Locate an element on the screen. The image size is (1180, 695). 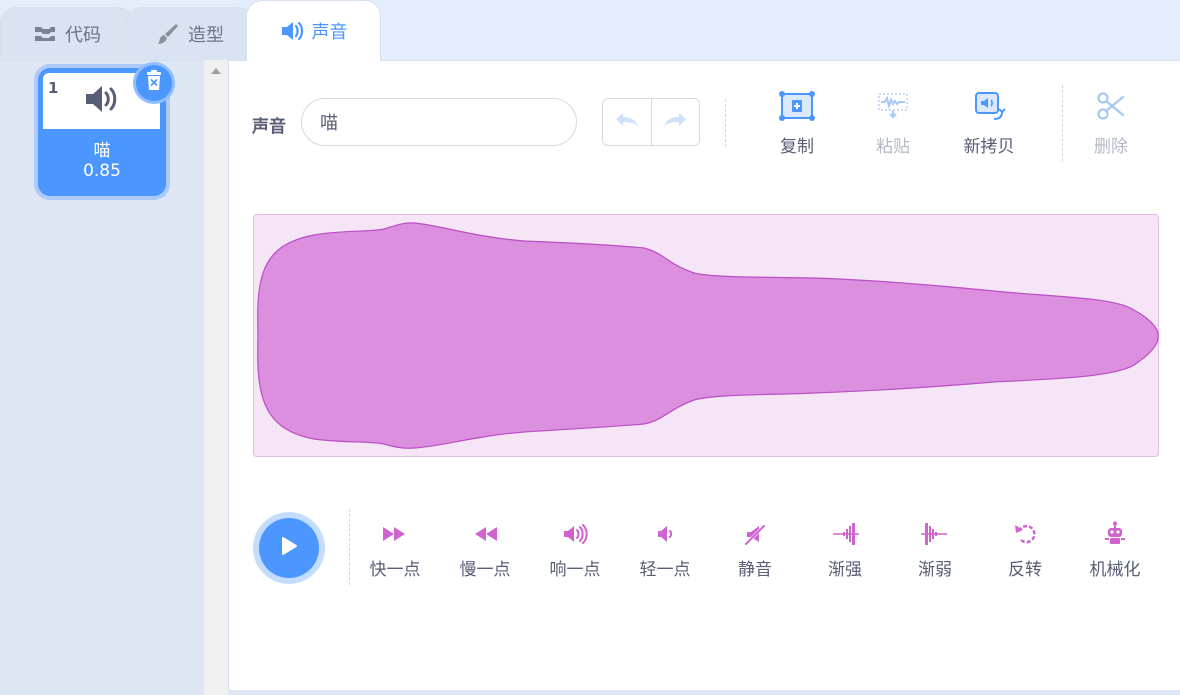
undo-redo-group is located at coordinates (651, 122).